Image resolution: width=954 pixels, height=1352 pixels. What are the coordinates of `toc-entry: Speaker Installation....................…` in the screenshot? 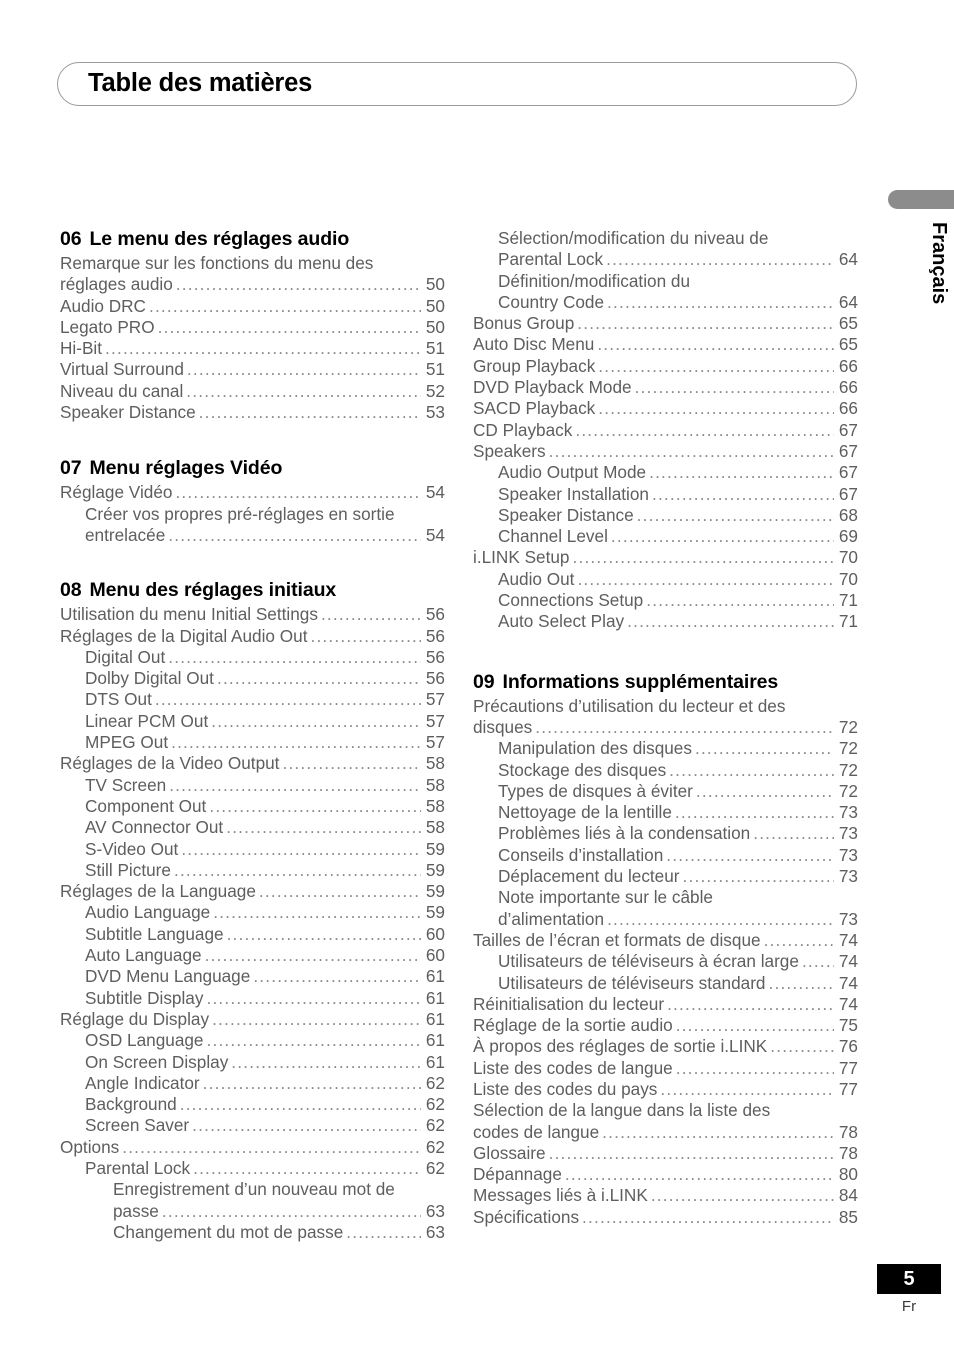 It's located at (665, 494).